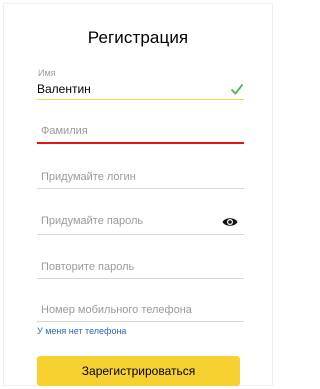 This screenshot has height=389, width=320. What do you see at coordinates (140, 278) in the screenshot?
I see `password-repeat-underline` at bounding box center [140, 278].